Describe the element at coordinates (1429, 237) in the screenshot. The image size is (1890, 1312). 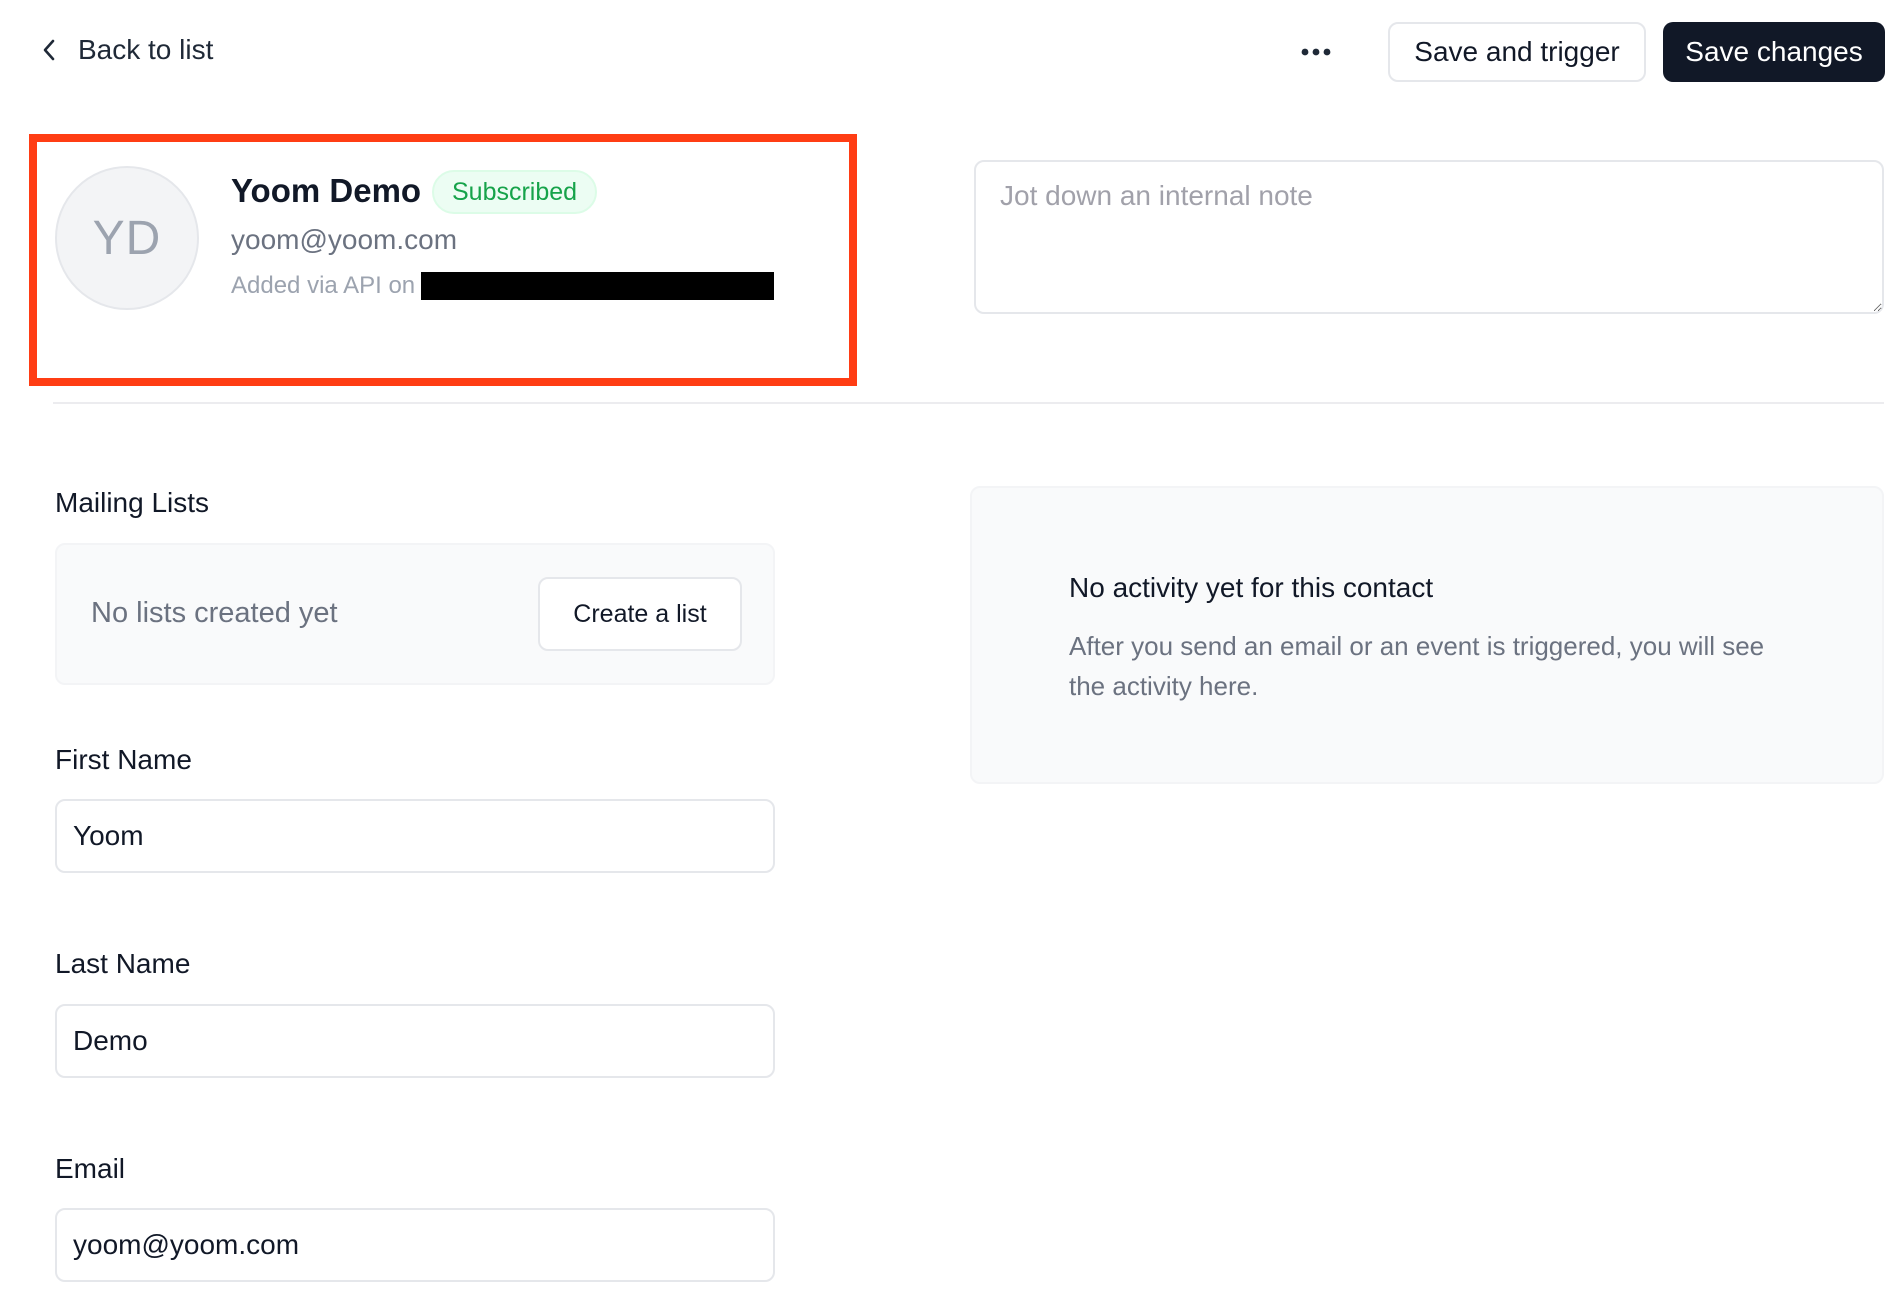
I see `internal-note-textarea` at that location.